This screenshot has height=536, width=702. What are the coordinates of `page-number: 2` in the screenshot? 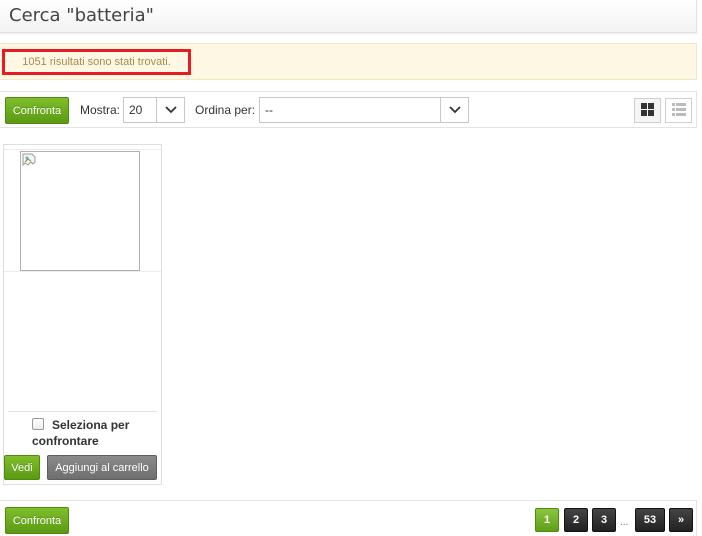 It's located at (576, 520).